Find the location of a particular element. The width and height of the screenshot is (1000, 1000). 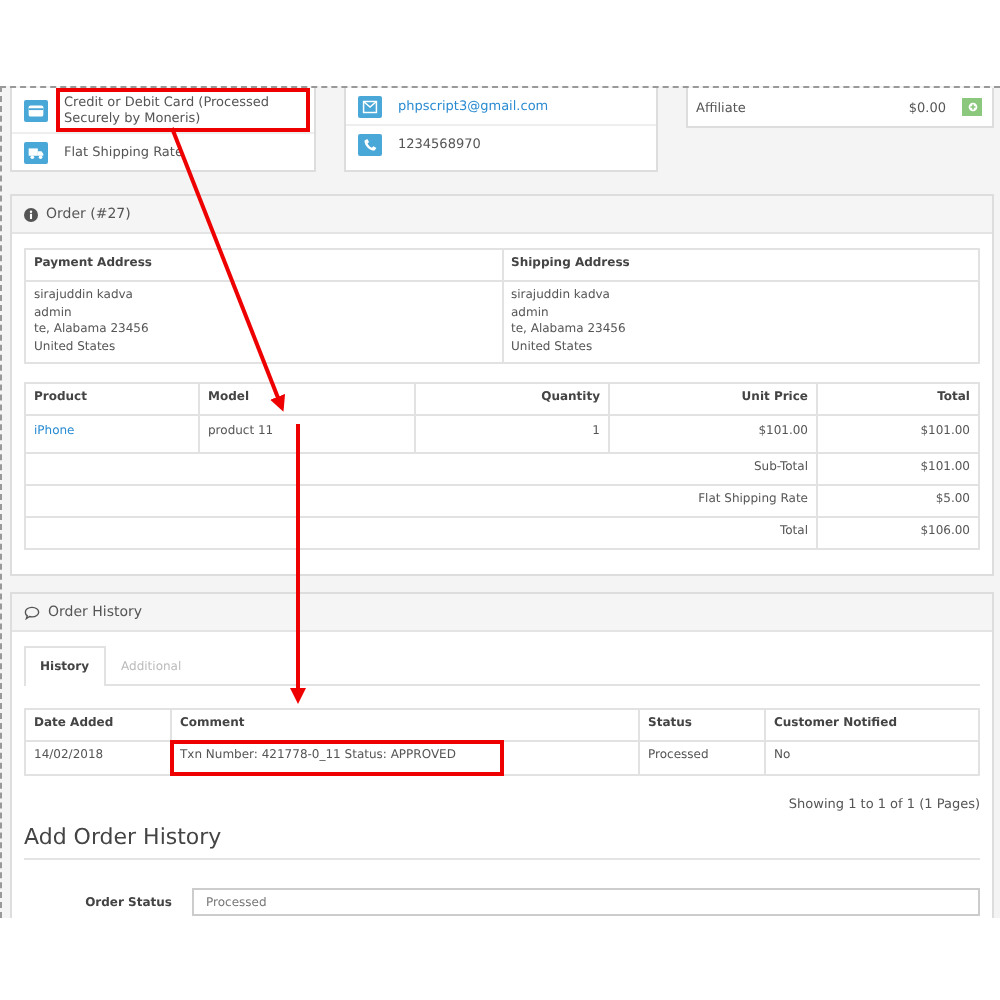

envelope-icon is located at coordinates (370, 106).